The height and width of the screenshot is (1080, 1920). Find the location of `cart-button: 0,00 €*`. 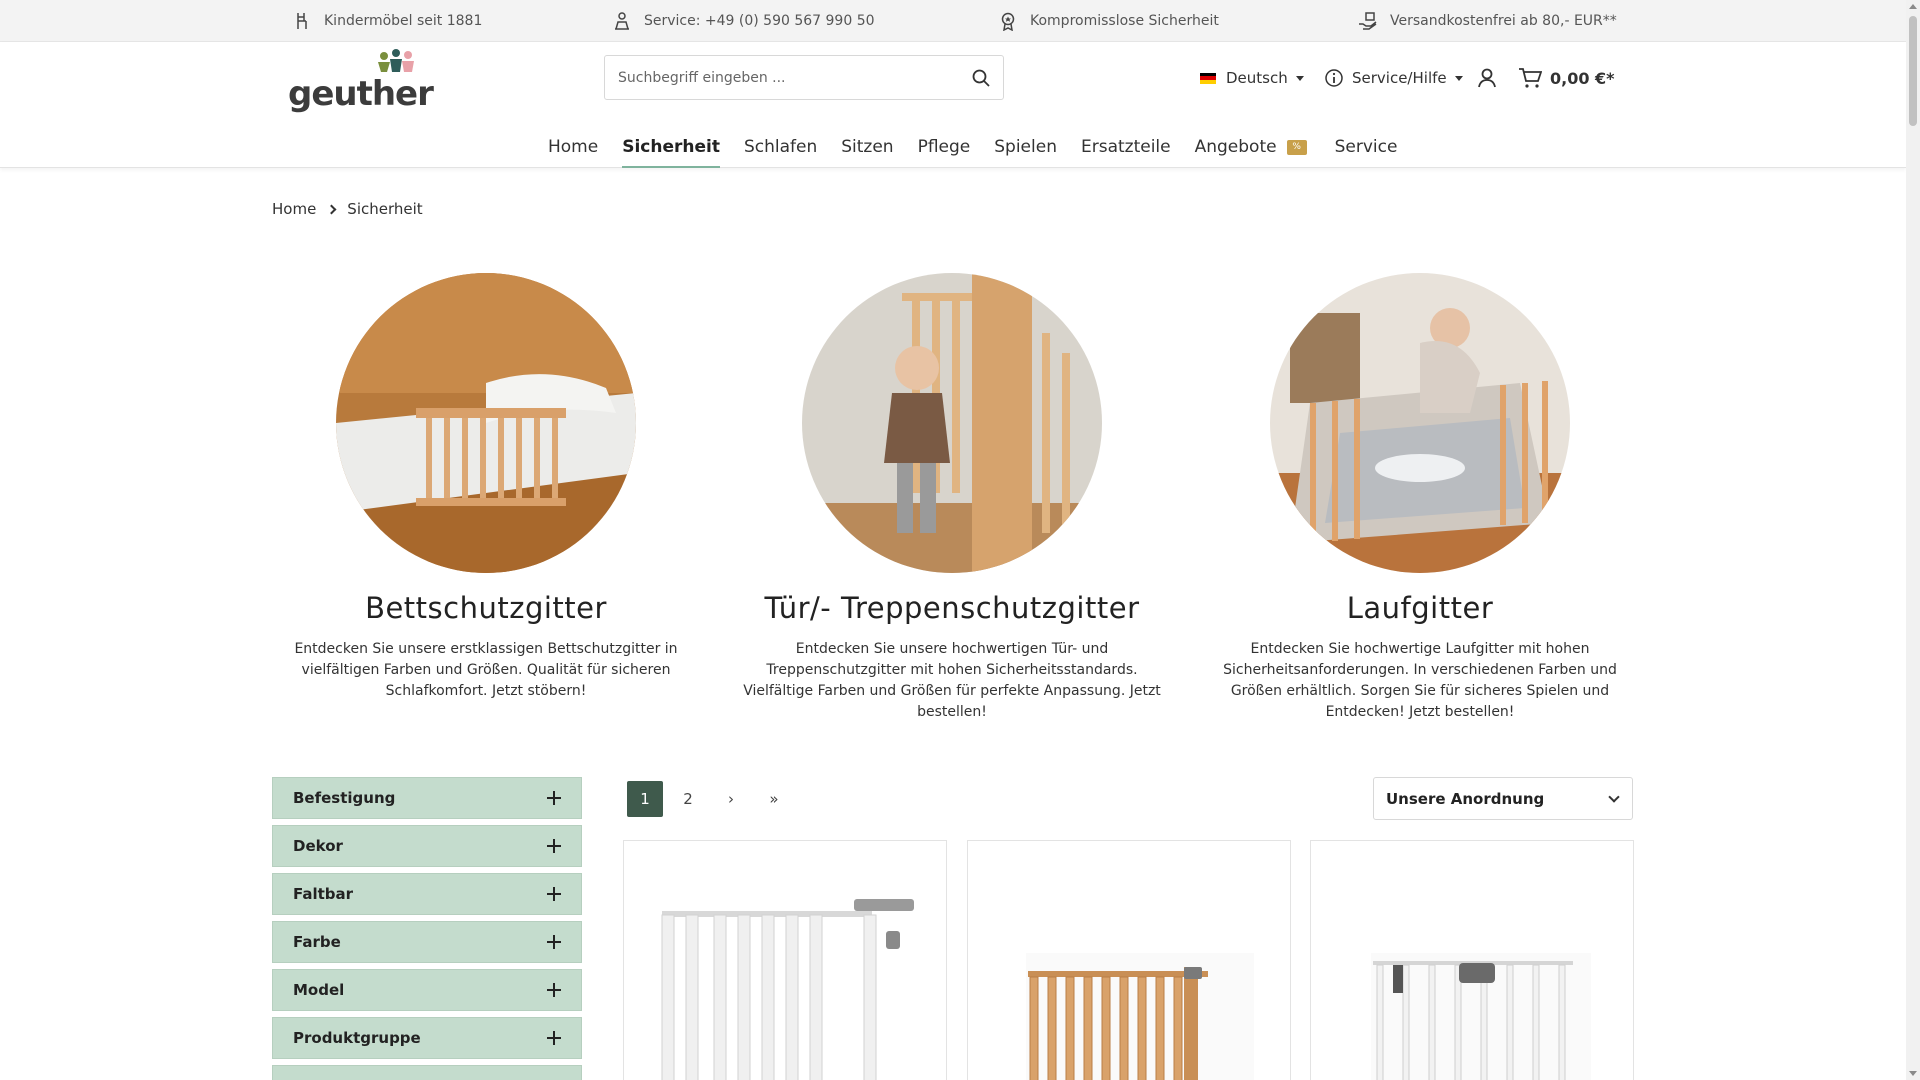

cart-button: 0,00 €* is located at coordinates (1566, 78).